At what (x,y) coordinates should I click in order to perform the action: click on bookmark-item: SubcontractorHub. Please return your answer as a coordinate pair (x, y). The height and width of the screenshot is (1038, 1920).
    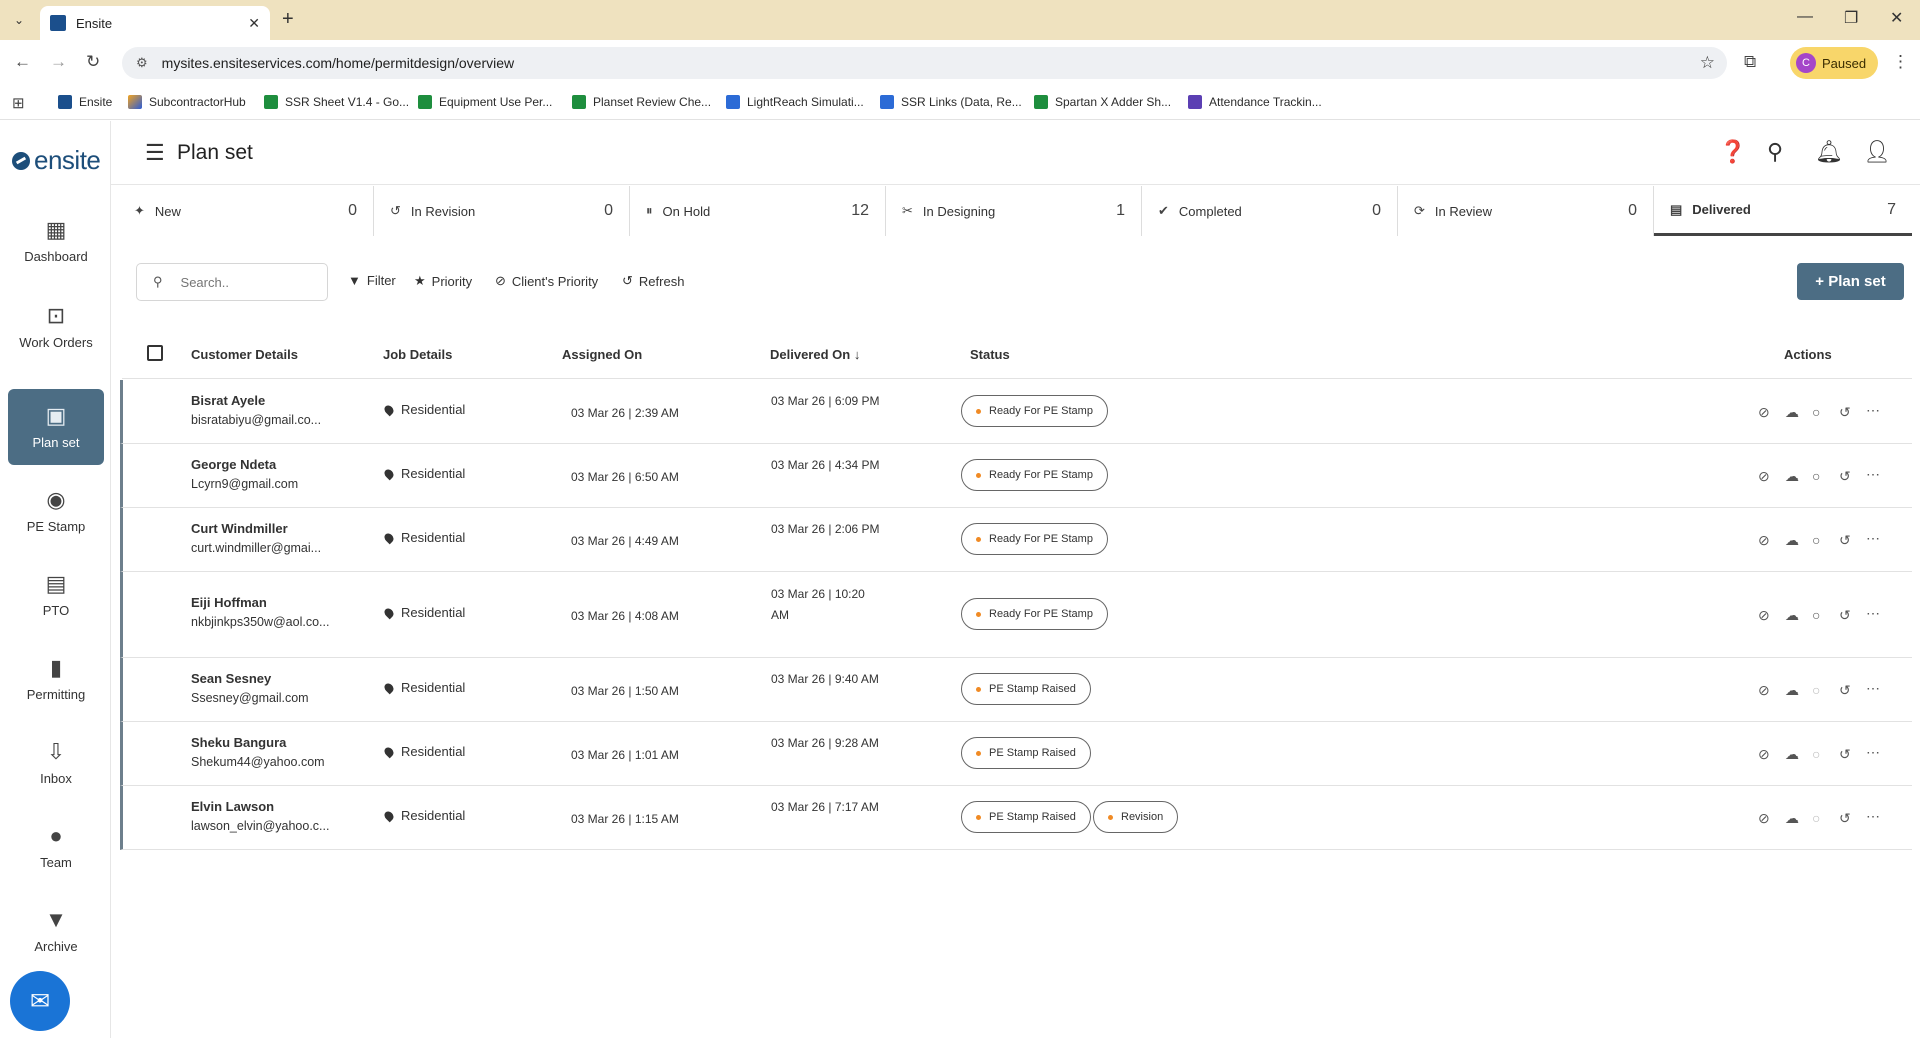
    Looking at the image, I should click on (187, 102).